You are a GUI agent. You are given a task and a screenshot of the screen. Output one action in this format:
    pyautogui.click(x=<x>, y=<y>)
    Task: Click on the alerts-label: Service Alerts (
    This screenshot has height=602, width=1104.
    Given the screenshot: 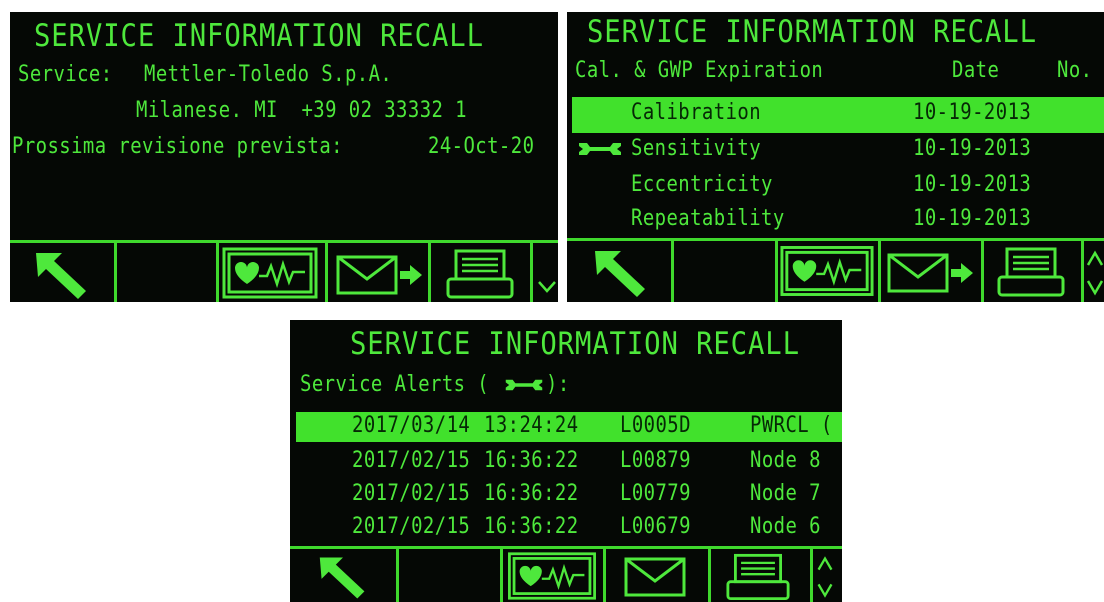 What is the action you would take?
    pyautogui.click(x=395, y=384)
    